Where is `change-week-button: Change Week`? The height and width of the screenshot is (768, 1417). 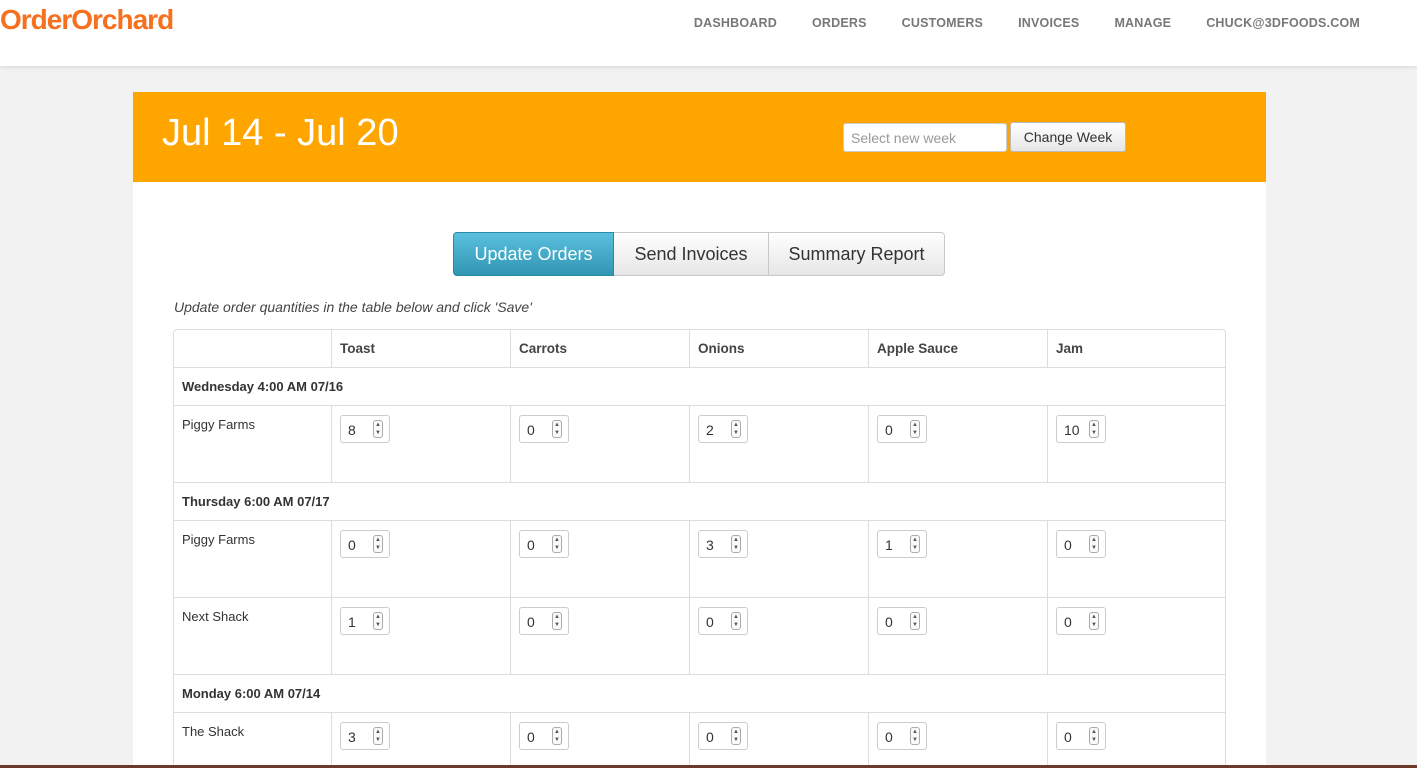
change-week-button: Change Week is located at coordinates (1068, 137).